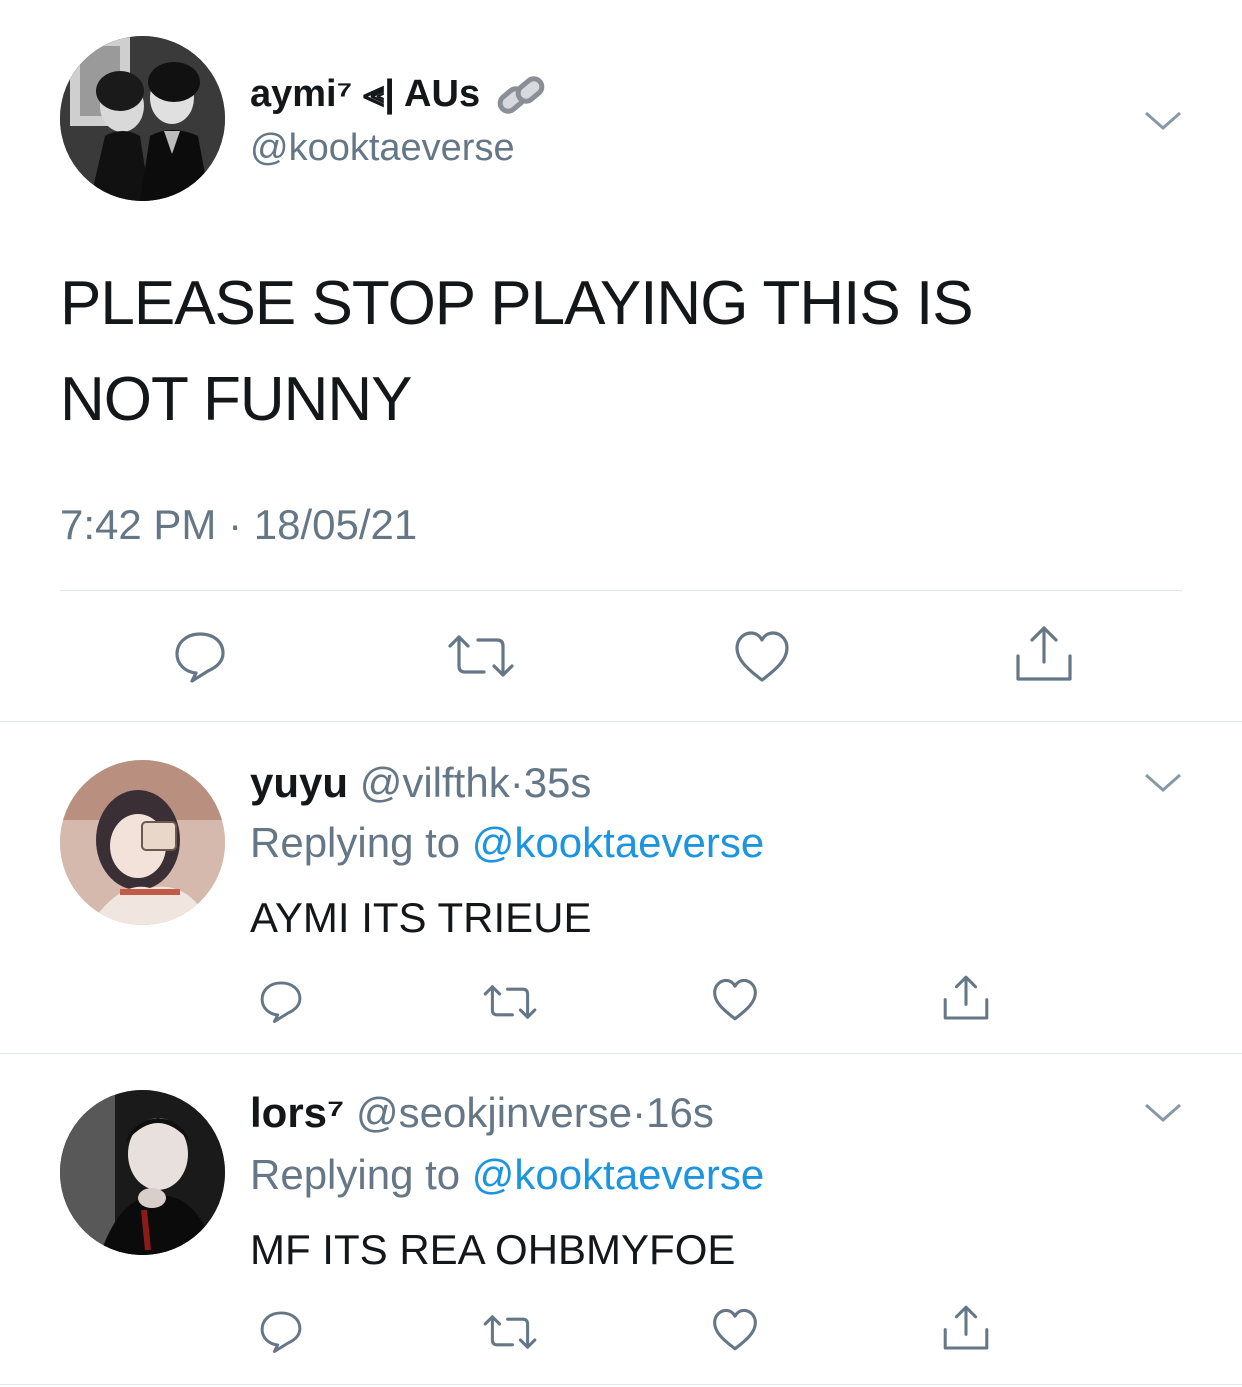 The width and height of the screenshot is (1242, 1387). What do you see at coordinates (435, 782) in the screenshot?
I see `user-handle: @vilfthk` at bounding box center [435, 782].